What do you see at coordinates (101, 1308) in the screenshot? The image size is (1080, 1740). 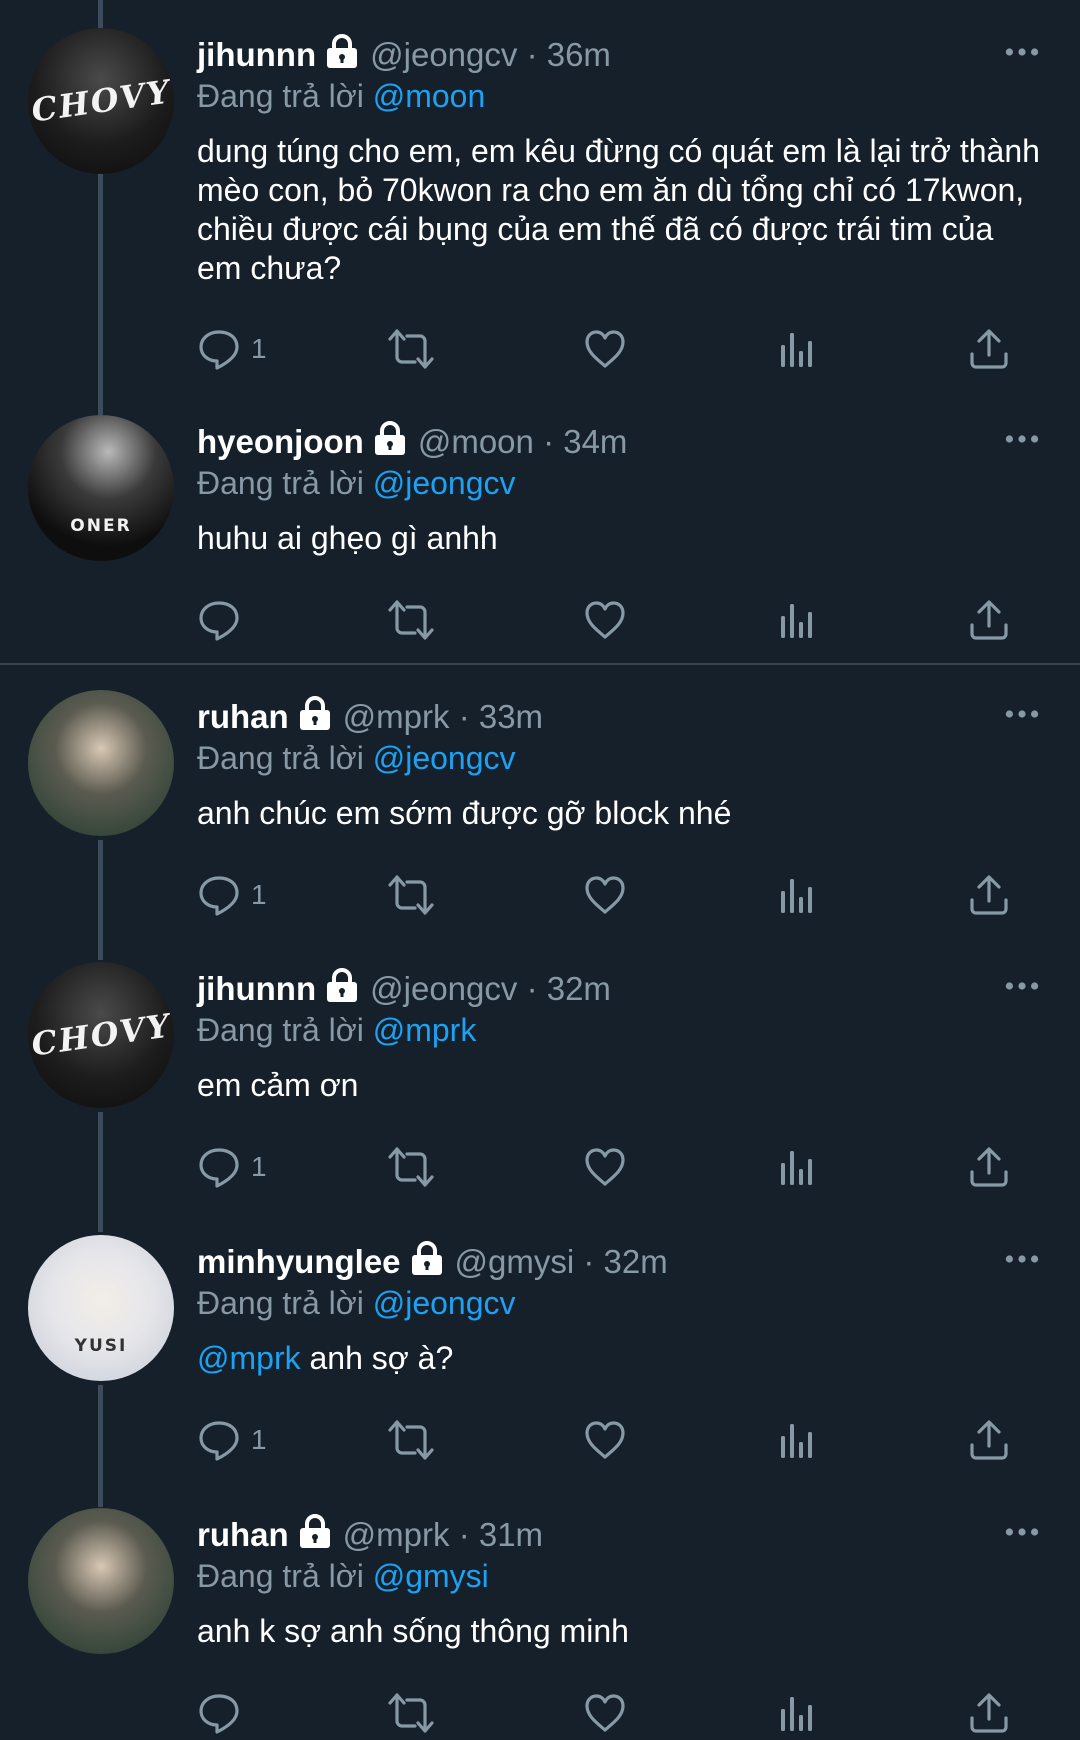 I see `avatar: YUSI` at bounding box center [101, 1308].